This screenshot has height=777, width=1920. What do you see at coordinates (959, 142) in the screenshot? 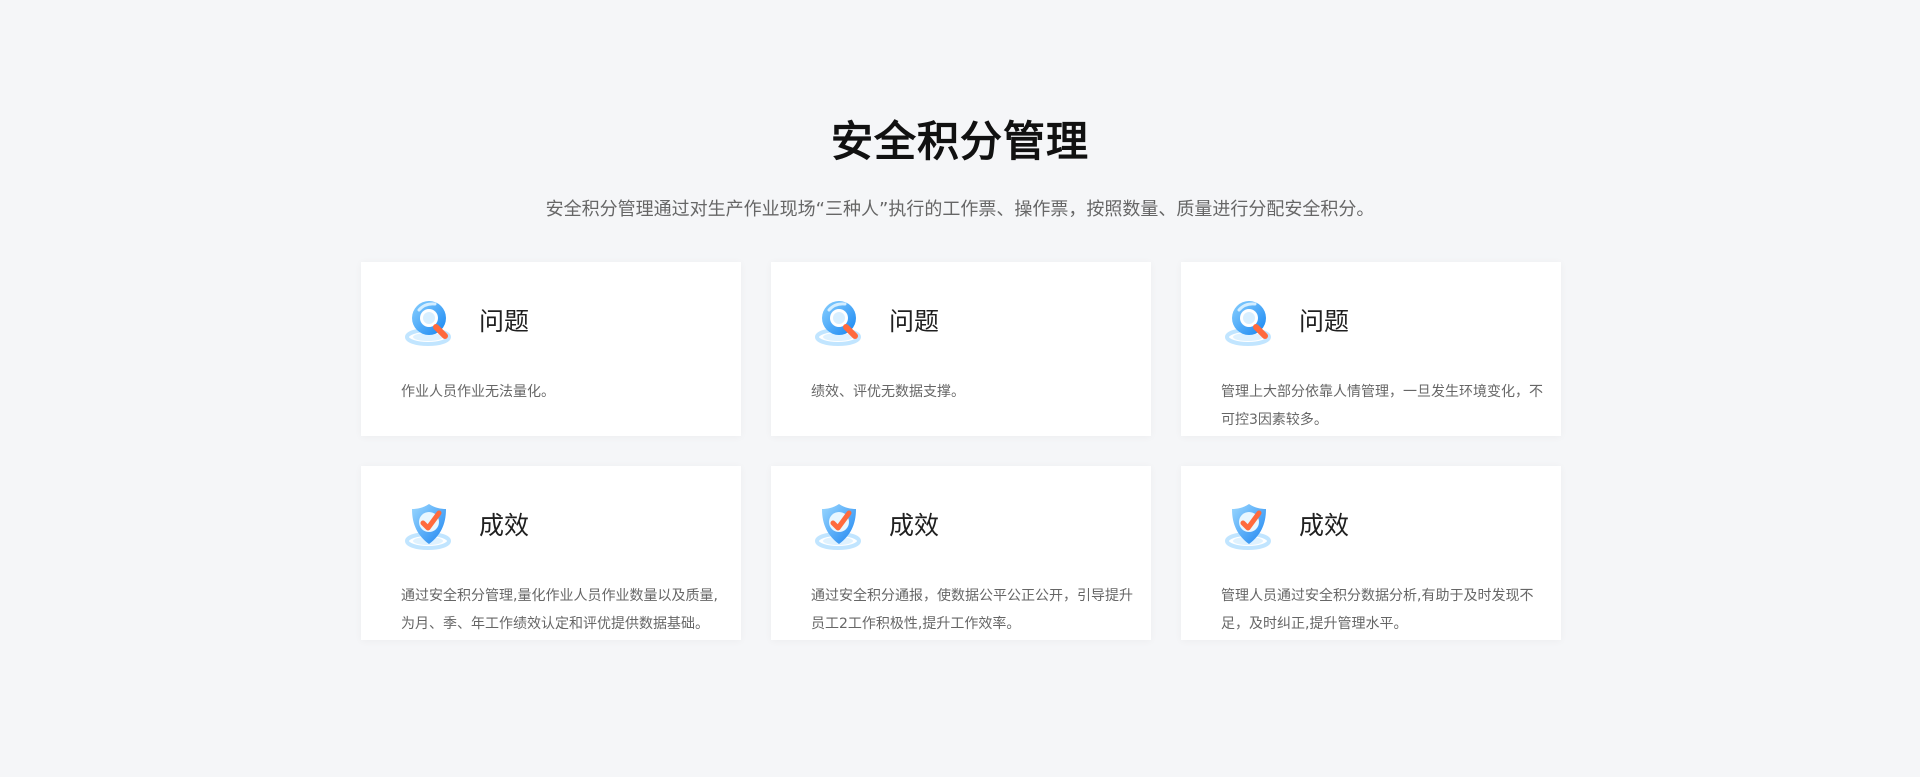
I see `page-title: 安全积分管理` at bounding box center [959, 142].